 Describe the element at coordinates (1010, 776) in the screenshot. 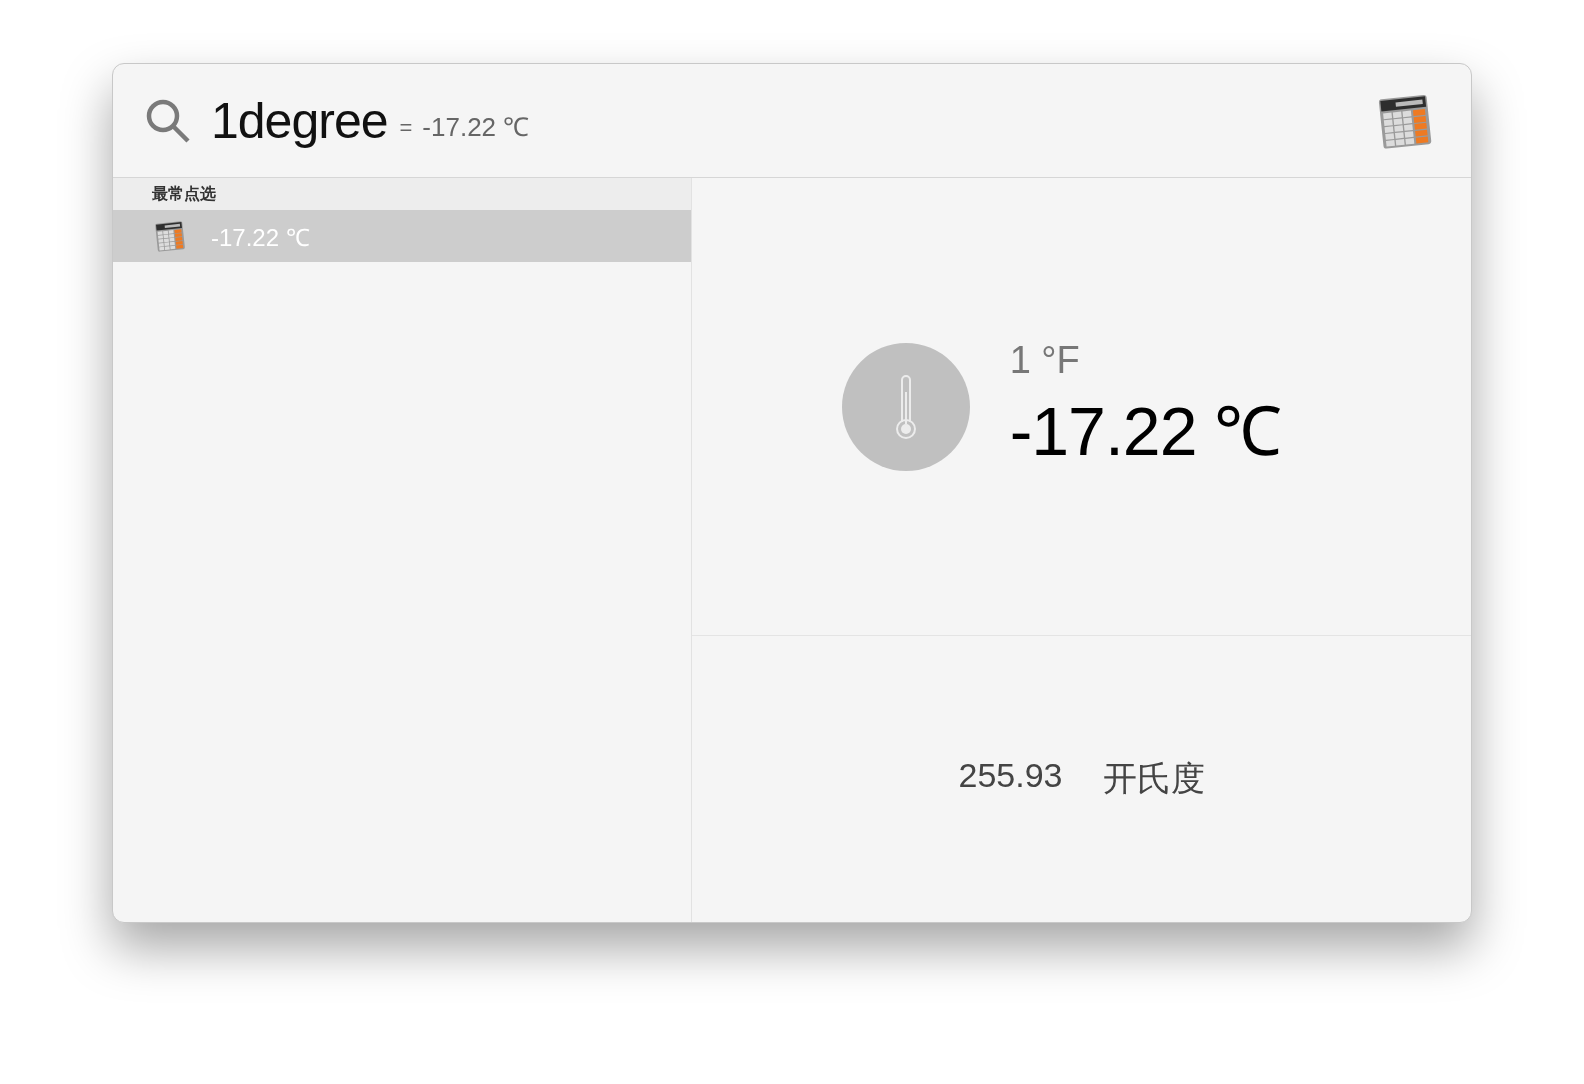

I see `alternate-value: 255.93` at that location.